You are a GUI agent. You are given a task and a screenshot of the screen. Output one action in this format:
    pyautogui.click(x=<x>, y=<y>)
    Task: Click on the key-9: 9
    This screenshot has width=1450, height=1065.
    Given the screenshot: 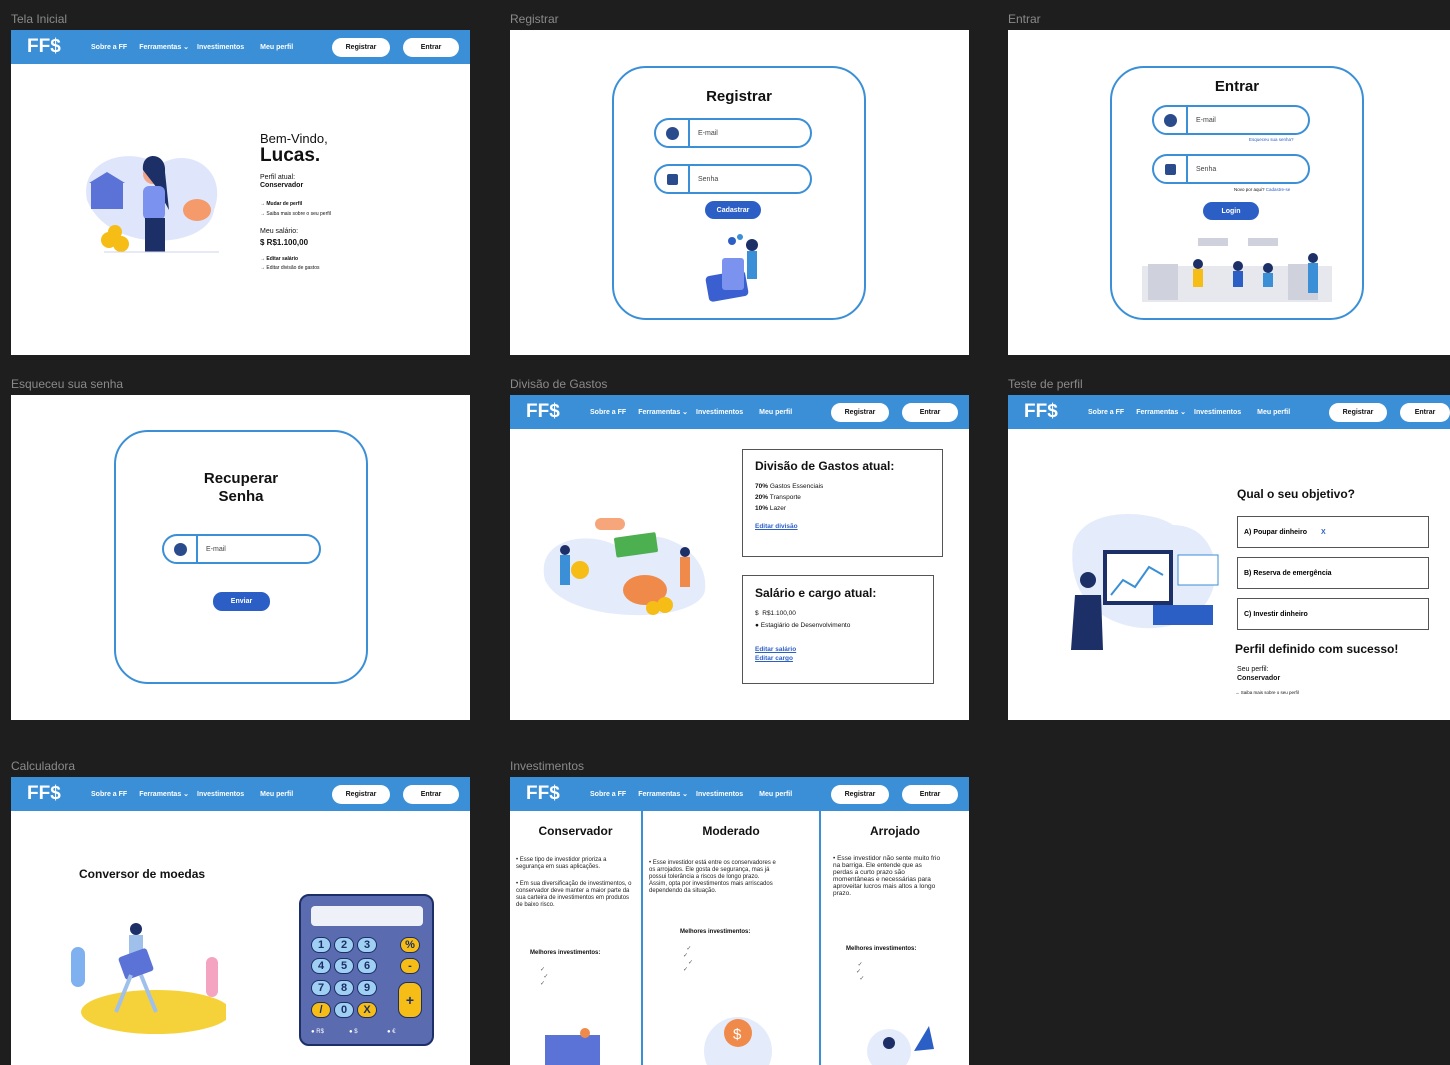 What is the action you would take?
    pyautogui.click(x=367, y=988)
    